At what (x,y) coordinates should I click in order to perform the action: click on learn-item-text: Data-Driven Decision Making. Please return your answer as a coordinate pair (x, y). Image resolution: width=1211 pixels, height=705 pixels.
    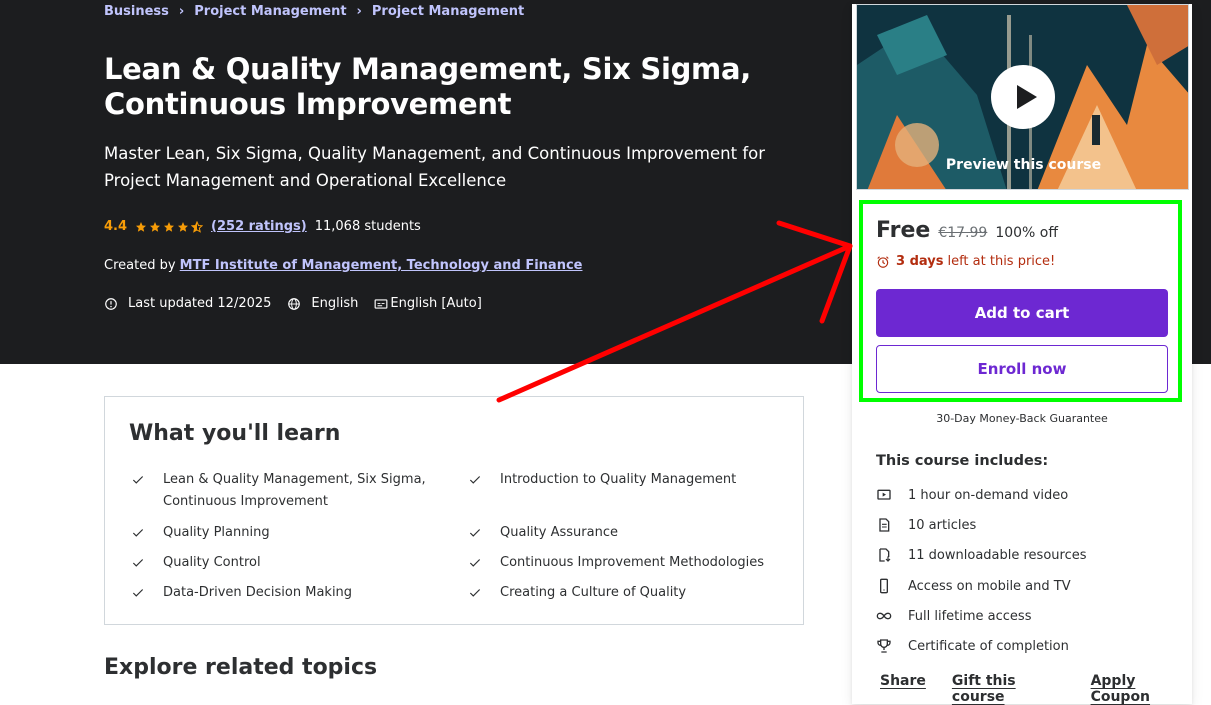
    Looking at the image, I should click on (258, 592).